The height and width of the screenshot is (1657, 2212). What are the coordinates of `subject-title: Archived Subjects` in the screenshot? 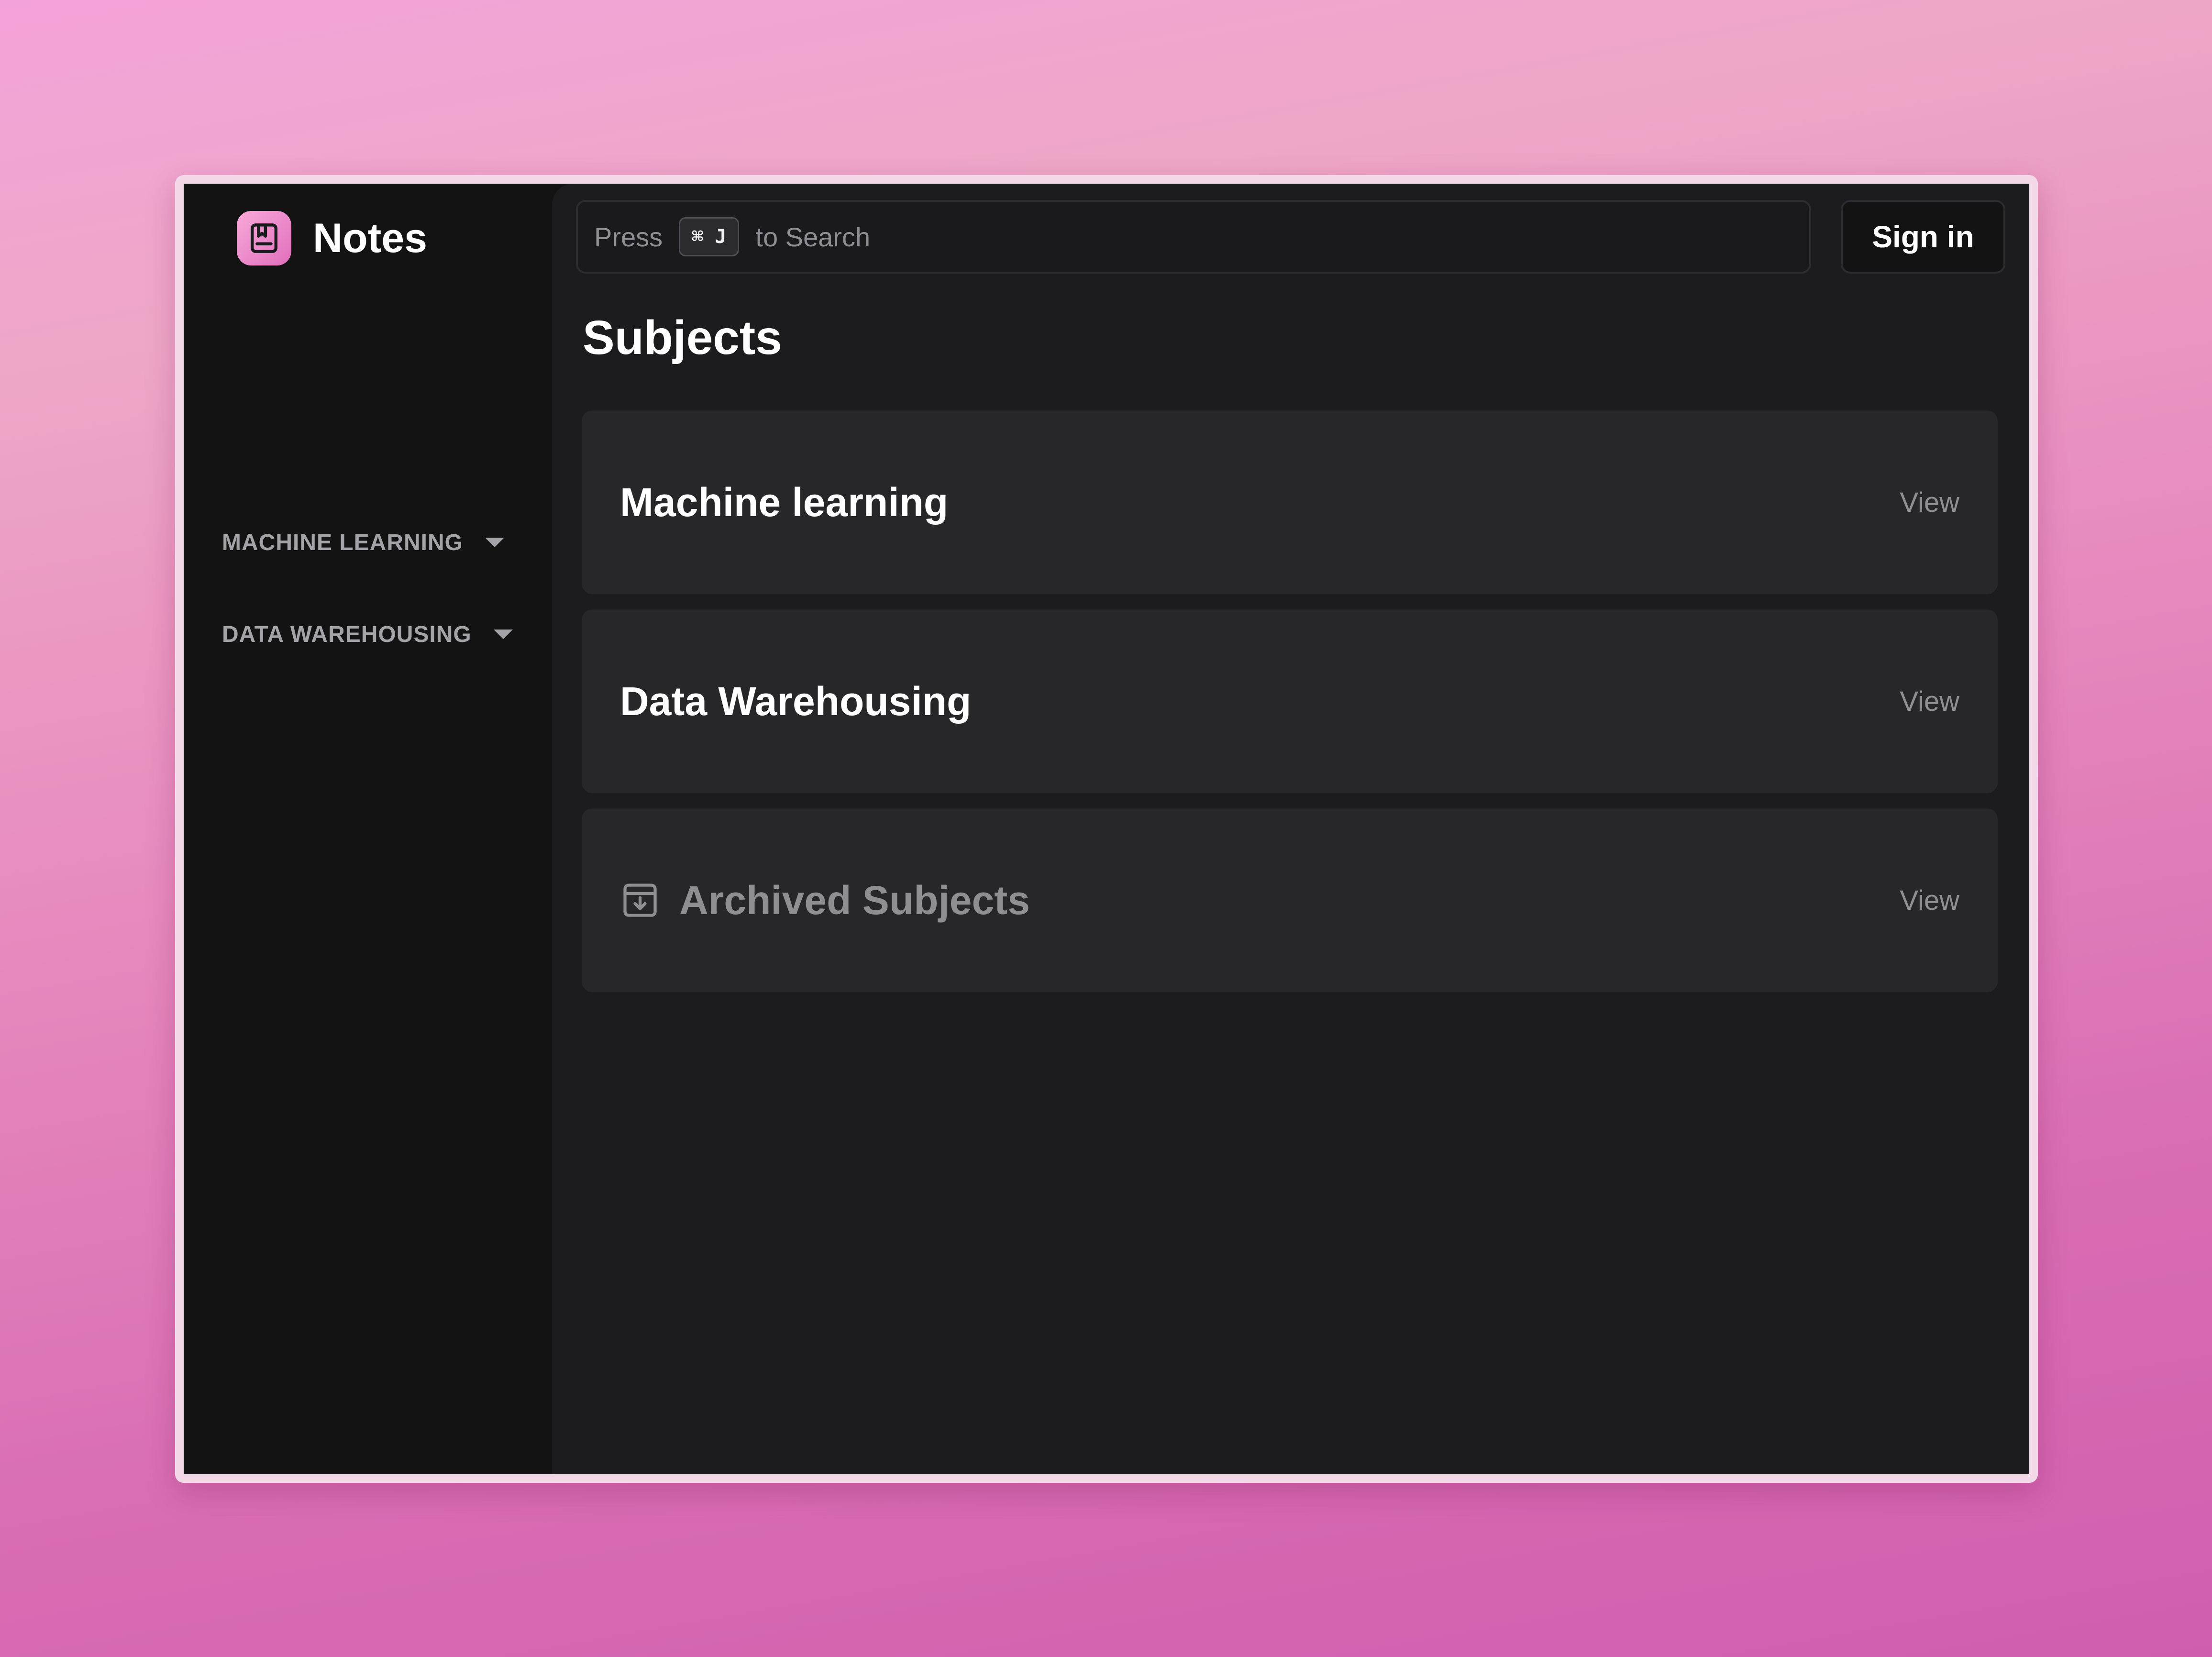 It's located at (854, 900).